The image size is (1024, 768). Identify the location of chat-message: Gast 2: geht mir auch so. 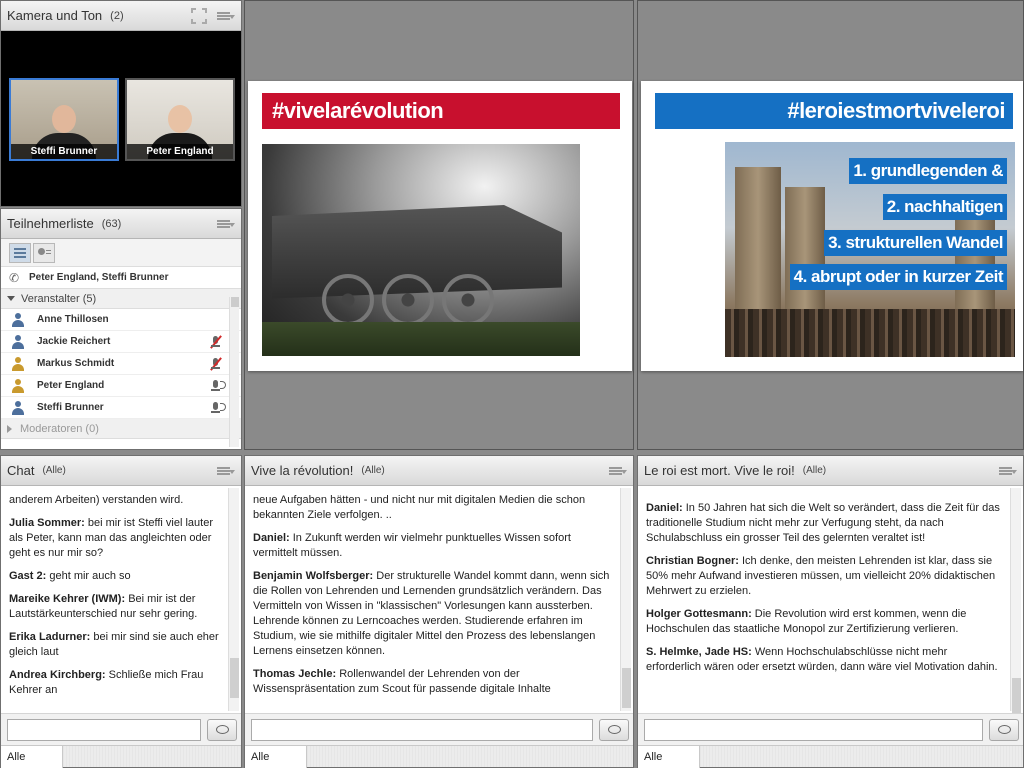
(70, 576).